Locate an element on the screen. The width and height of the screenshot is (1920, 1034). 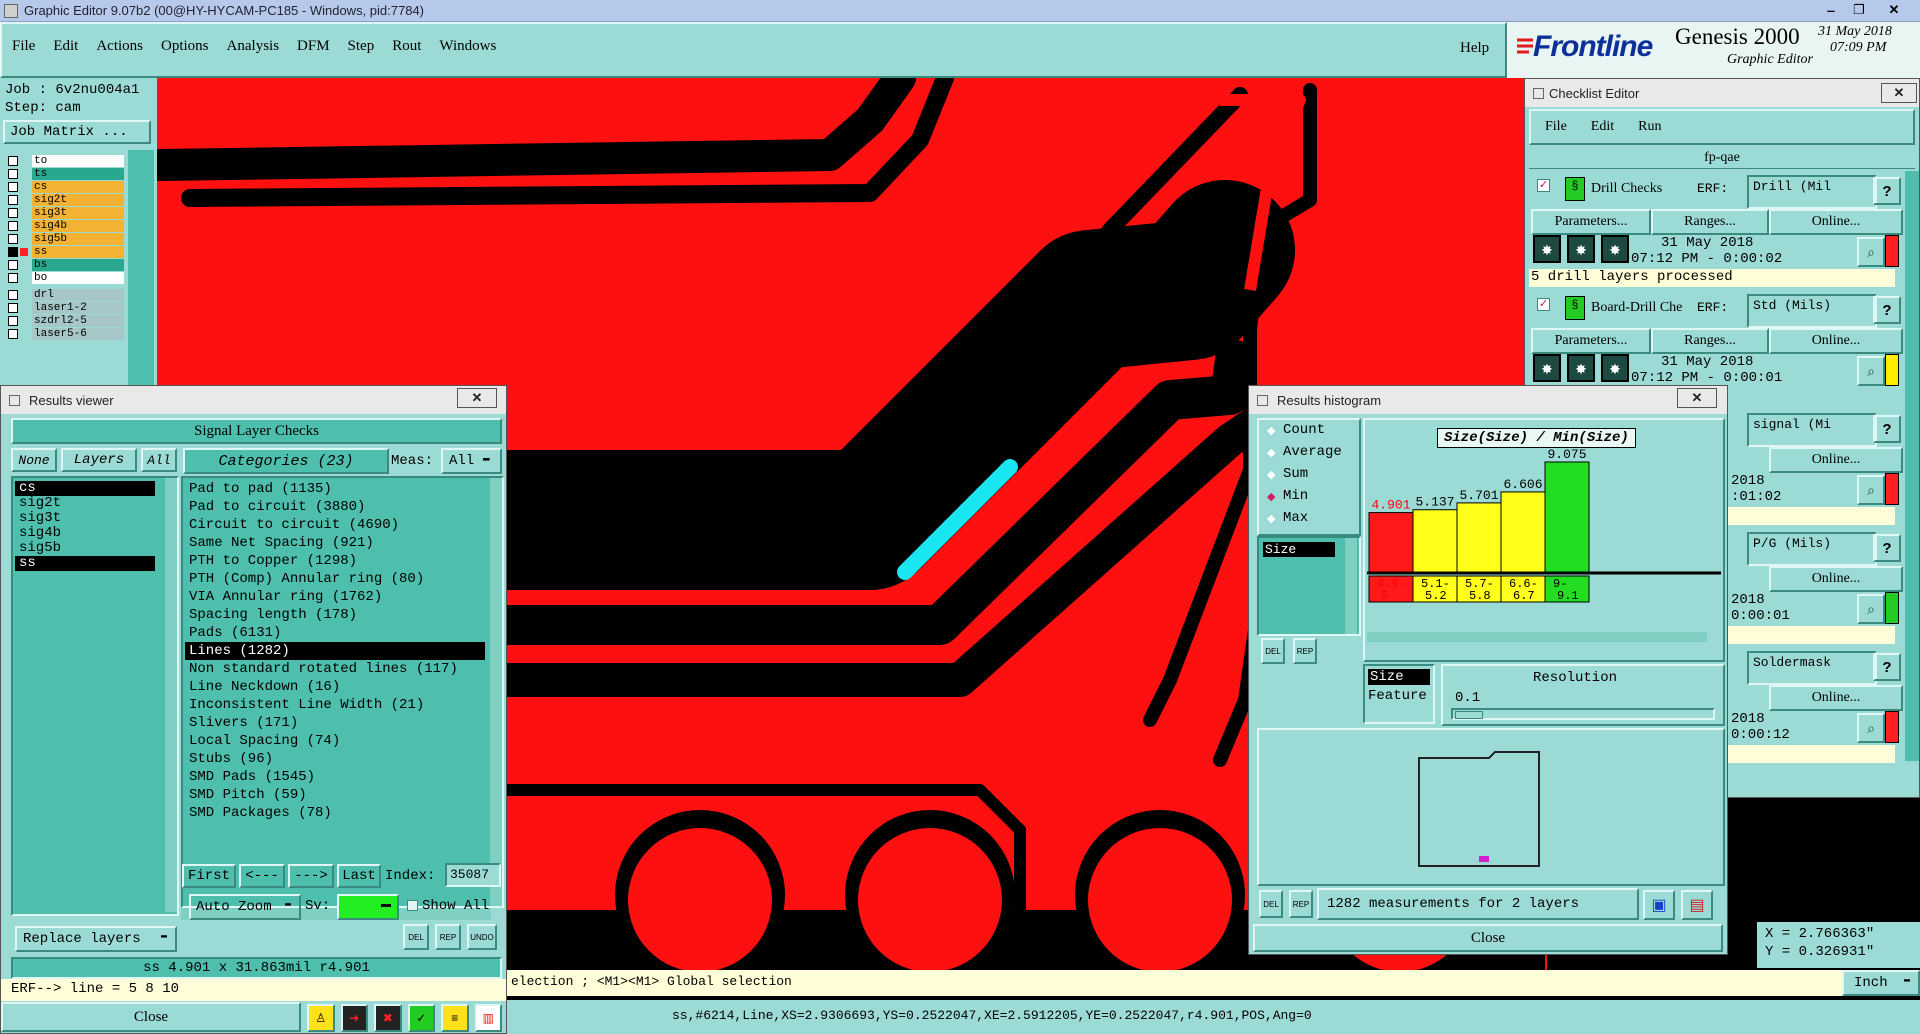
checklist-menu-file: File is located at coordinates (1556, 127).